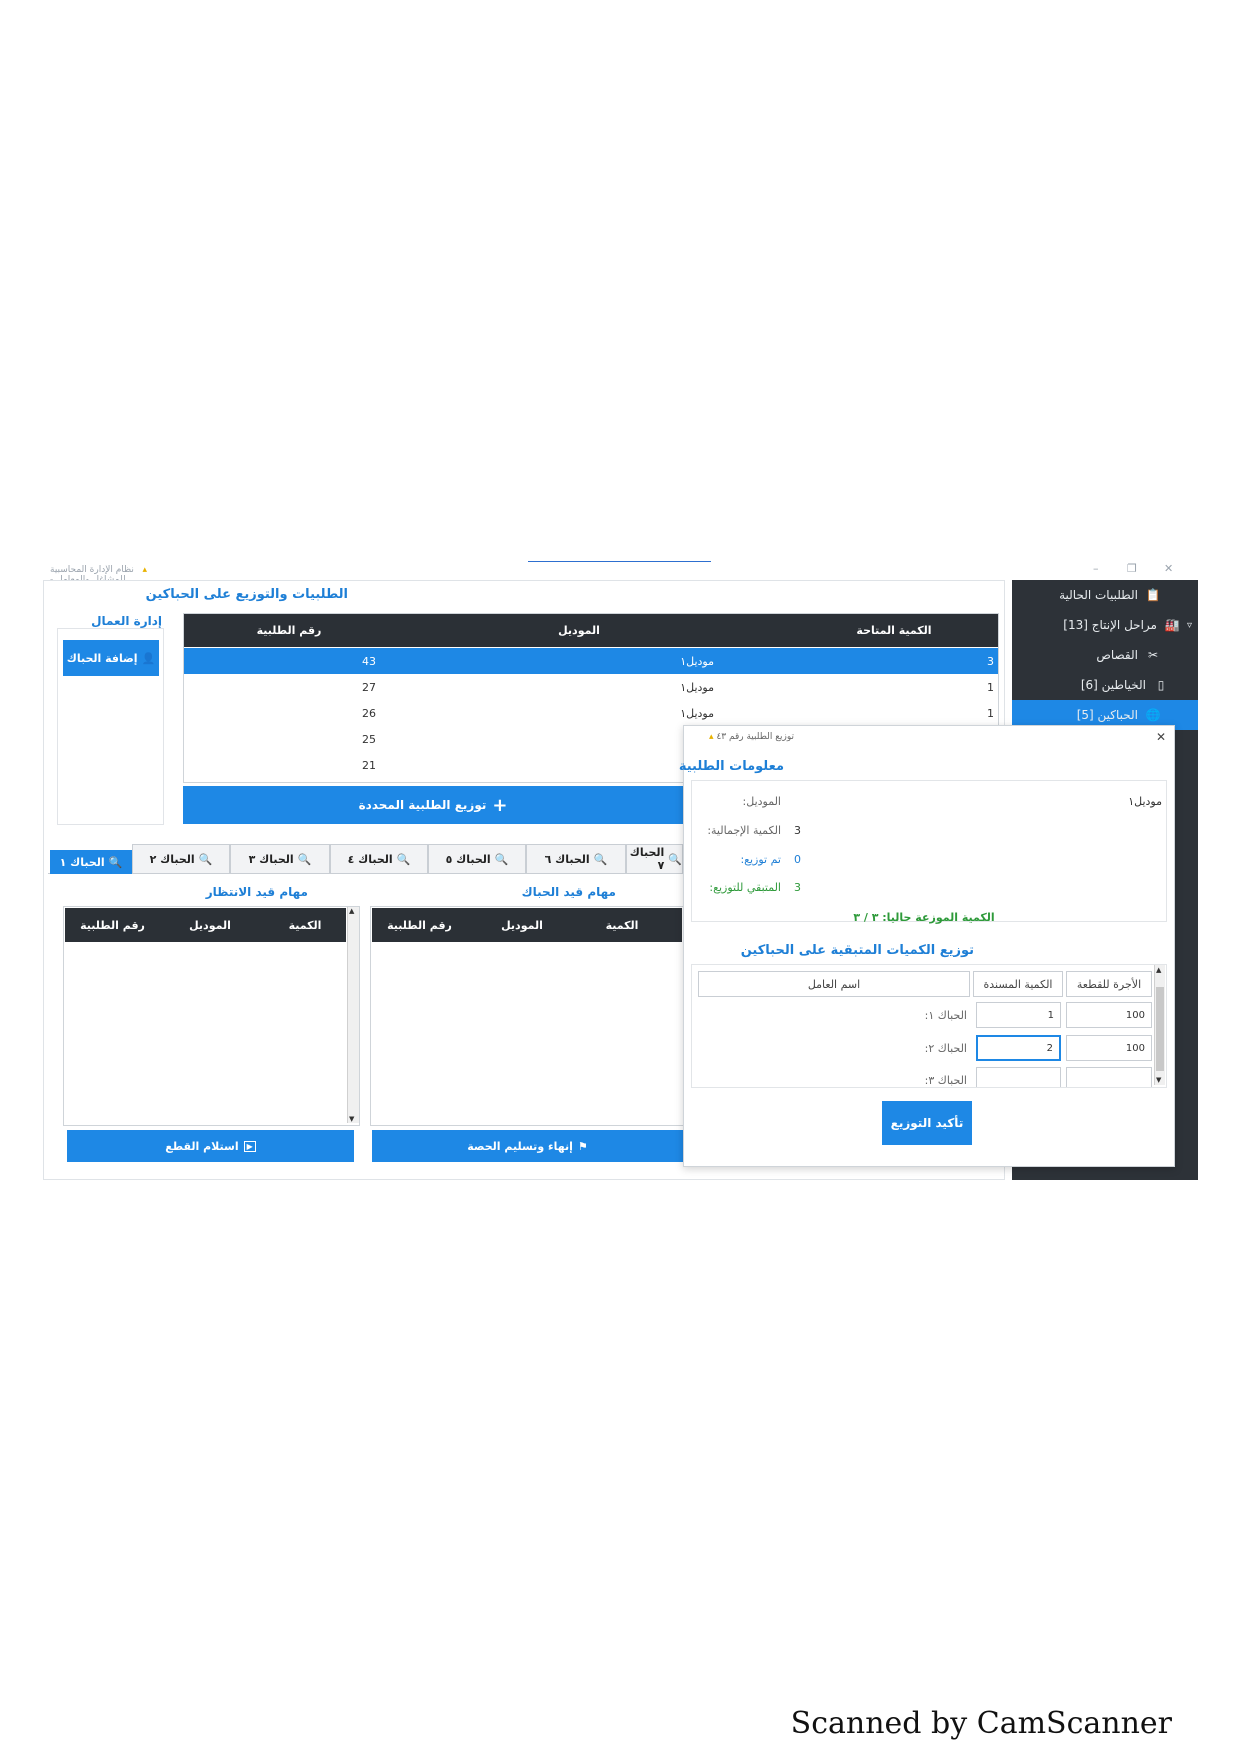 This screenshot has width=1240, height=1755. I want to click on distribute-order-button: + توزيع الطلبية المحددة, so click(433, 805).